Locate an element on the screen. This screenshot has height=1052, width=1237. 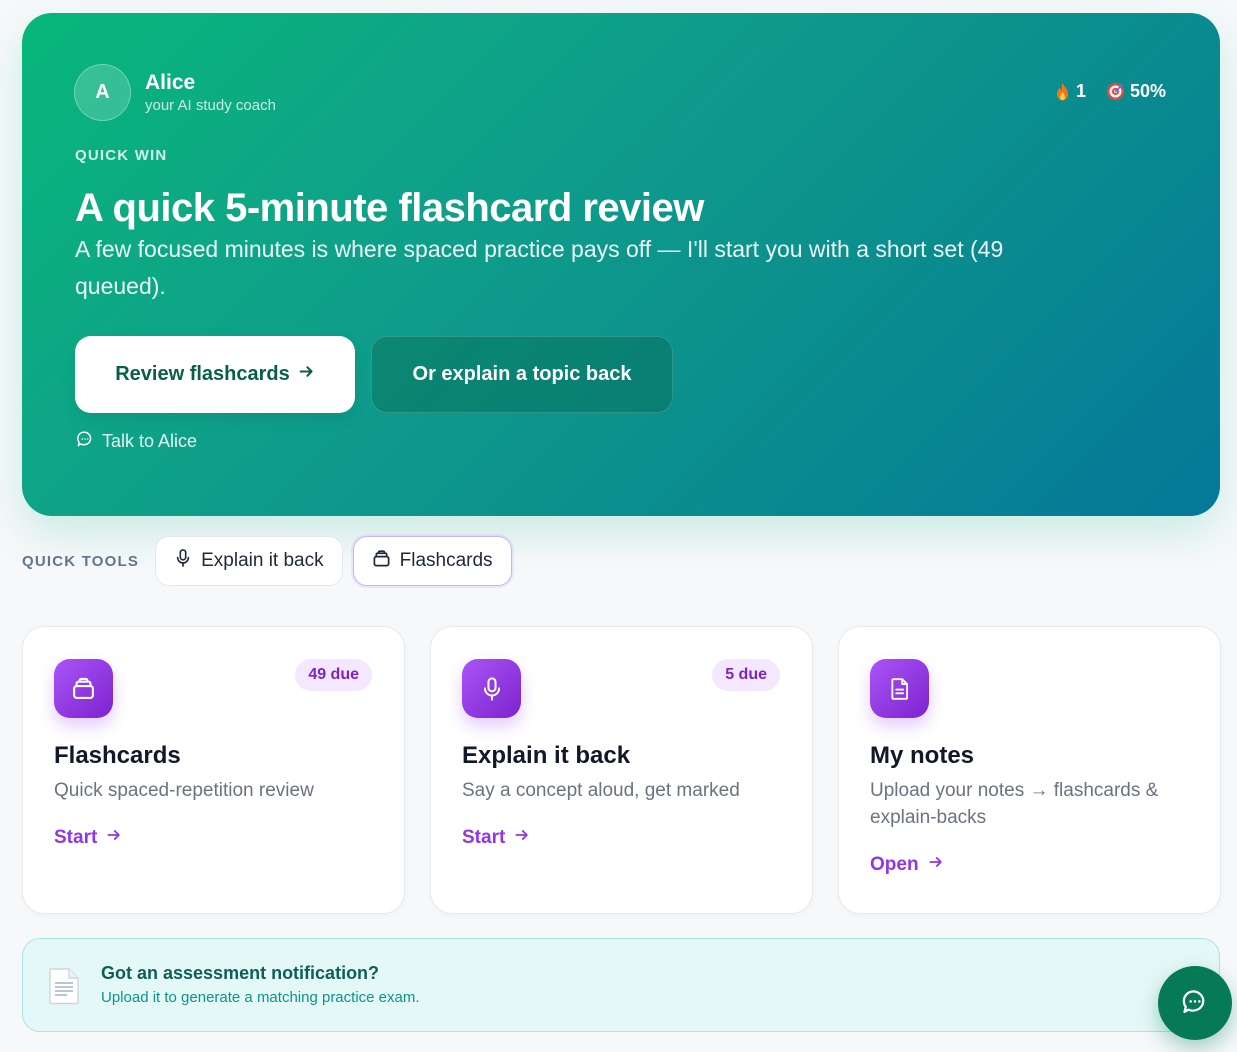
start-explain-it-back-link: Start is located at coordinates (496, 838).